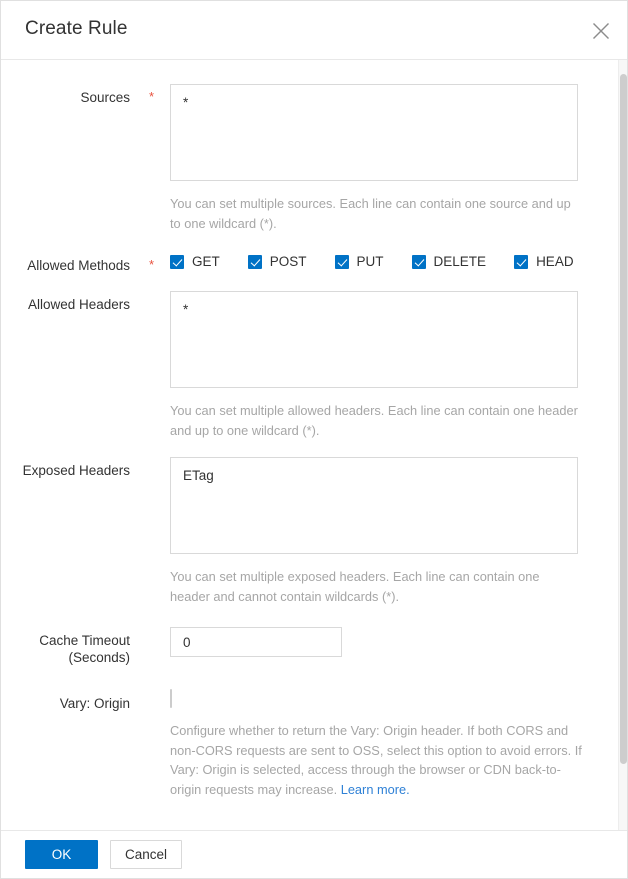 This screenshot has height=879, width=628. Describe the element at coordinates (375, 789) in the screenshot. I see `learn-more-link: Learn more.` at that location.